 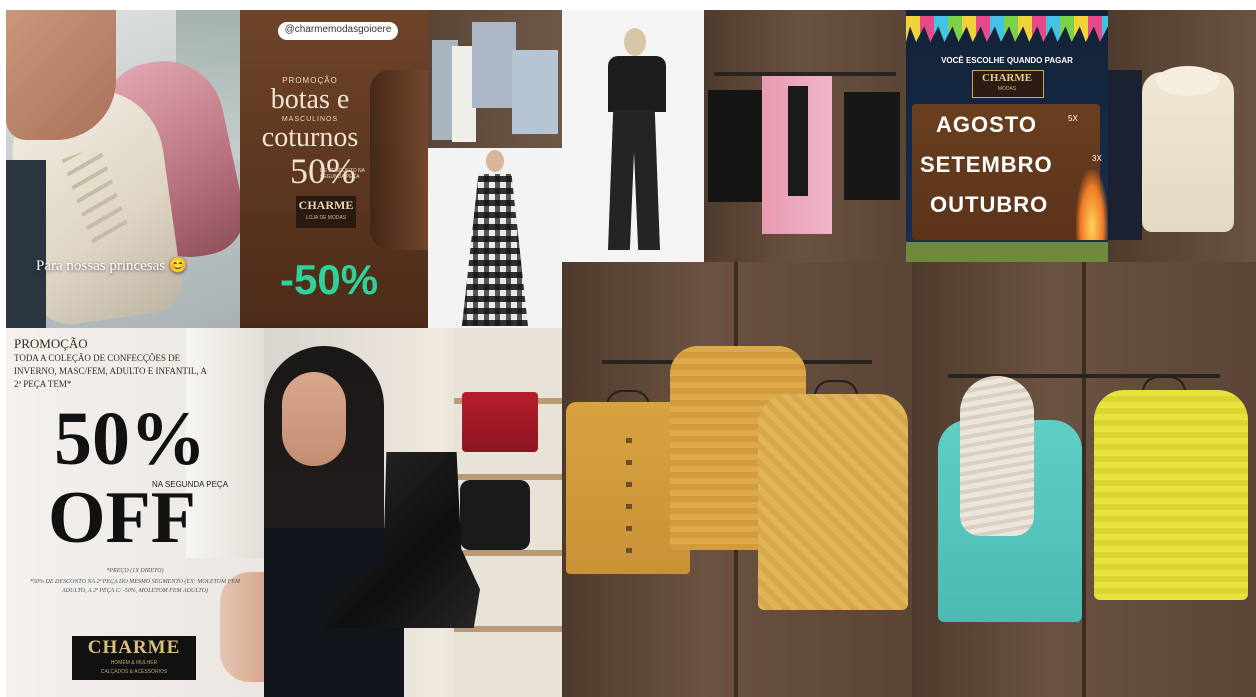 I want to click on cardigans-rack-photo, so click(x=805, y=136).